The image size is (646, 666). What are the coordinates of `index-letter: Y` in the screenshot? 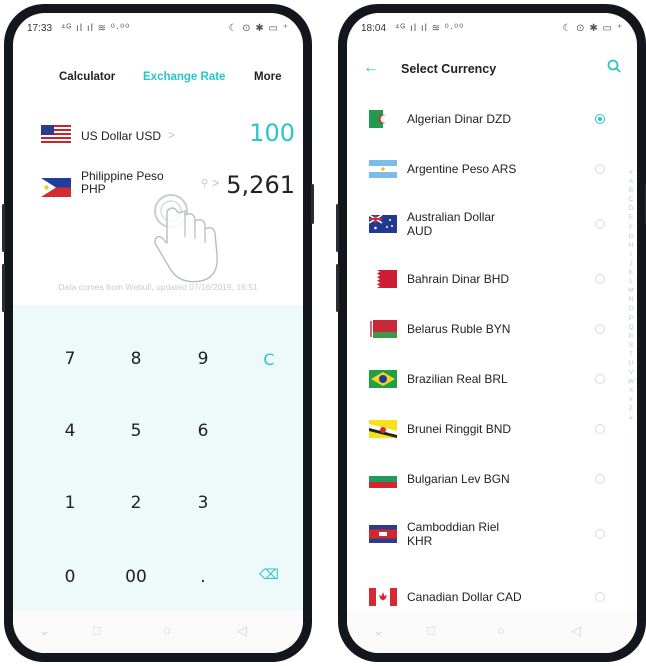 It's located at (631, 399).